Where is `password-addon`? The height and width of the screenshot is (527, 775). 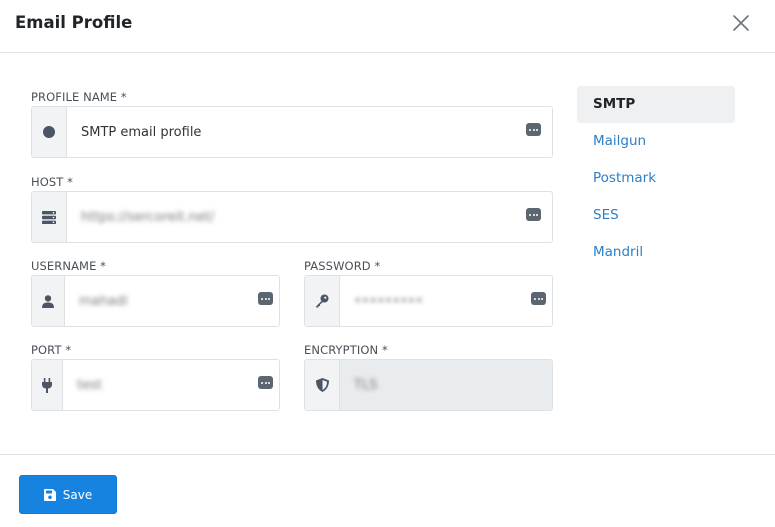 password-addon is located at coordinates (322, 301).